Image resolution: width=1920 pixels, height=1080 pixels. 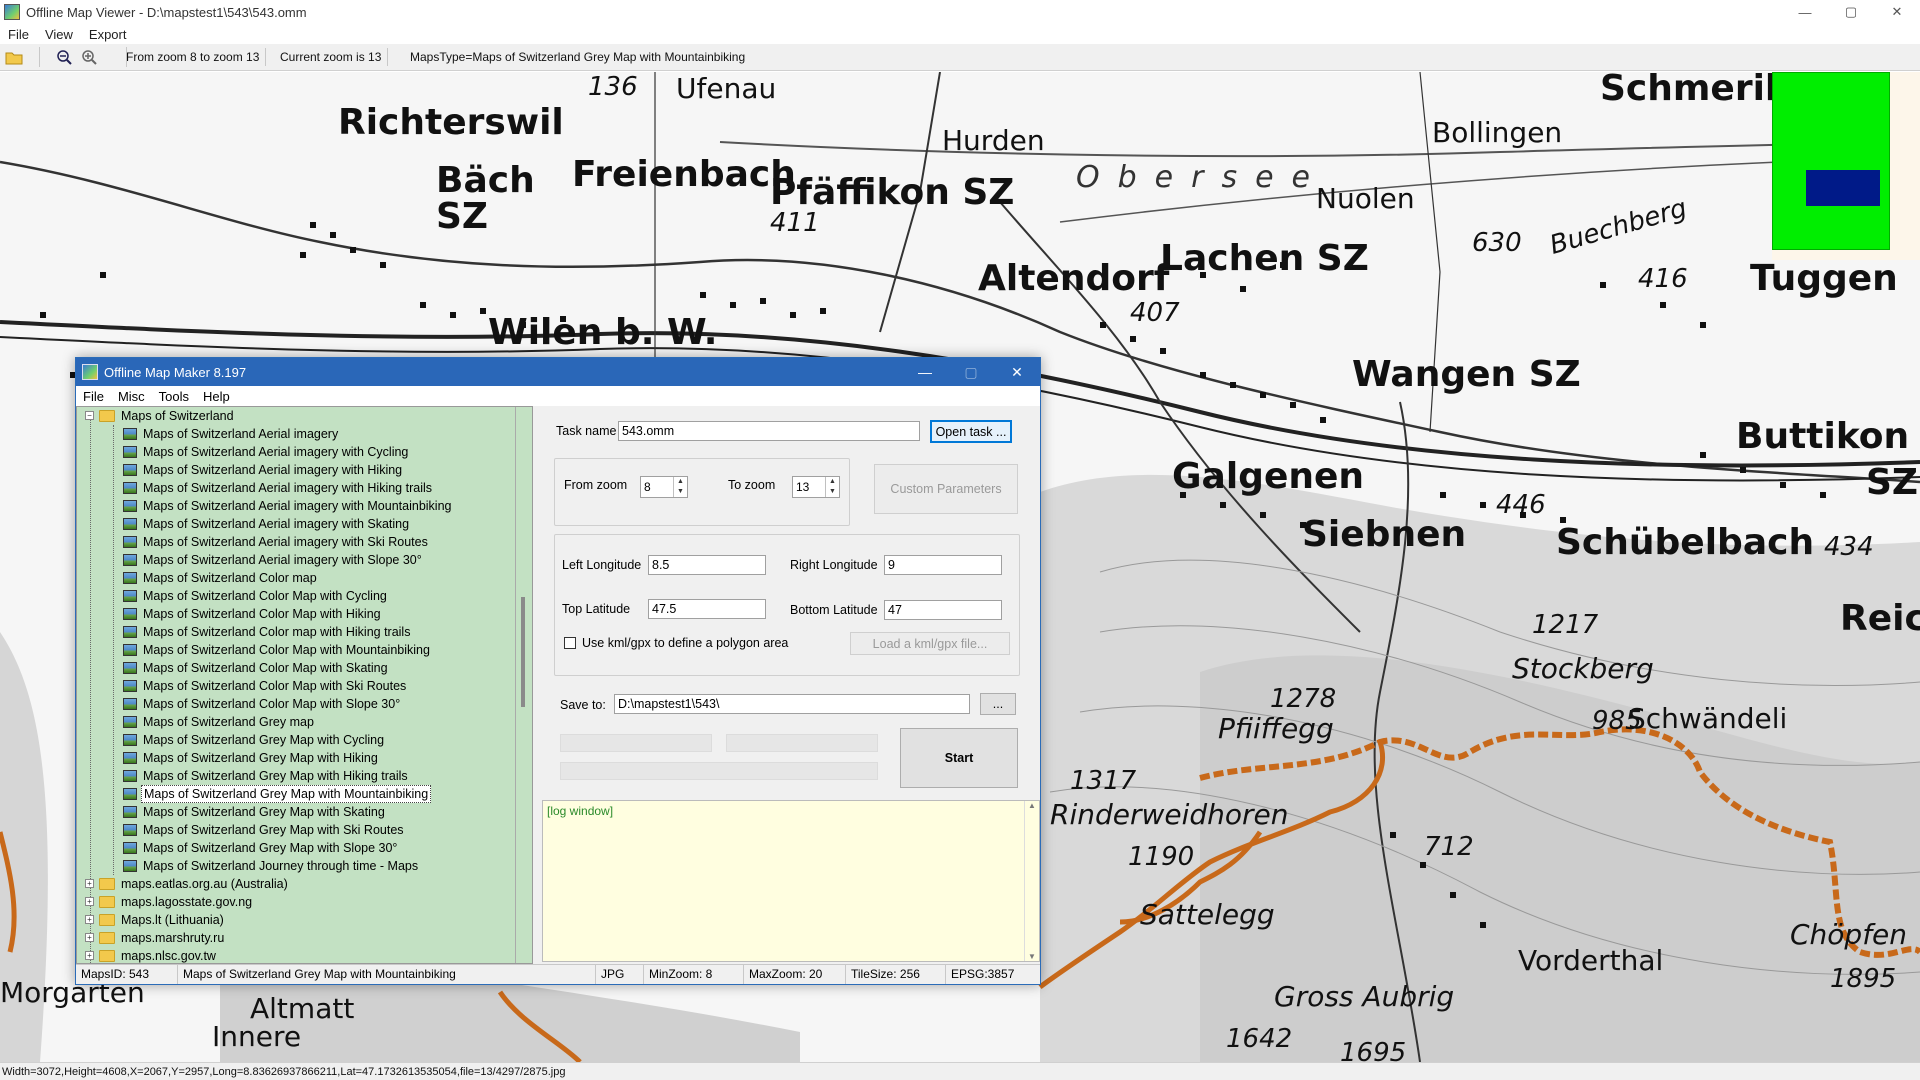 I want to click on tree-folder-node: + Maps.lt (Lithuania), so click(x=292, y=920).